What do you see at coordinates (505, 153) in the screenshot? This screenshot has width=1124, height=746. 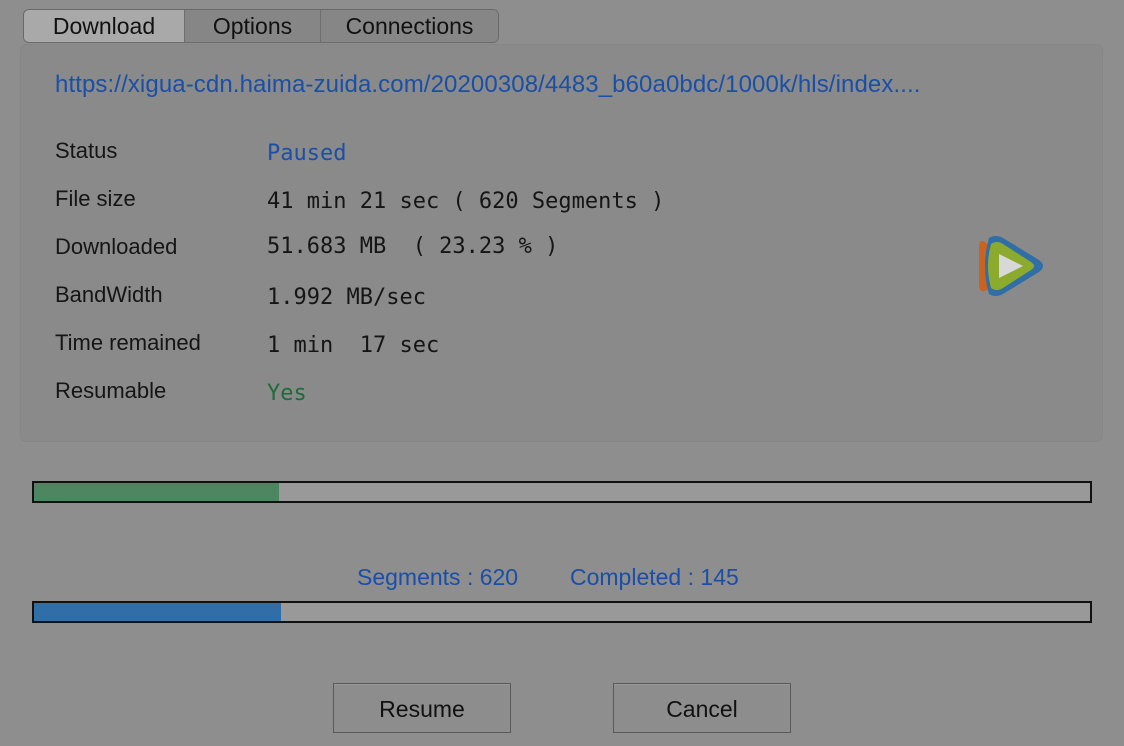 I see `status-row: Status Paused` at bounding box center [505, 153].